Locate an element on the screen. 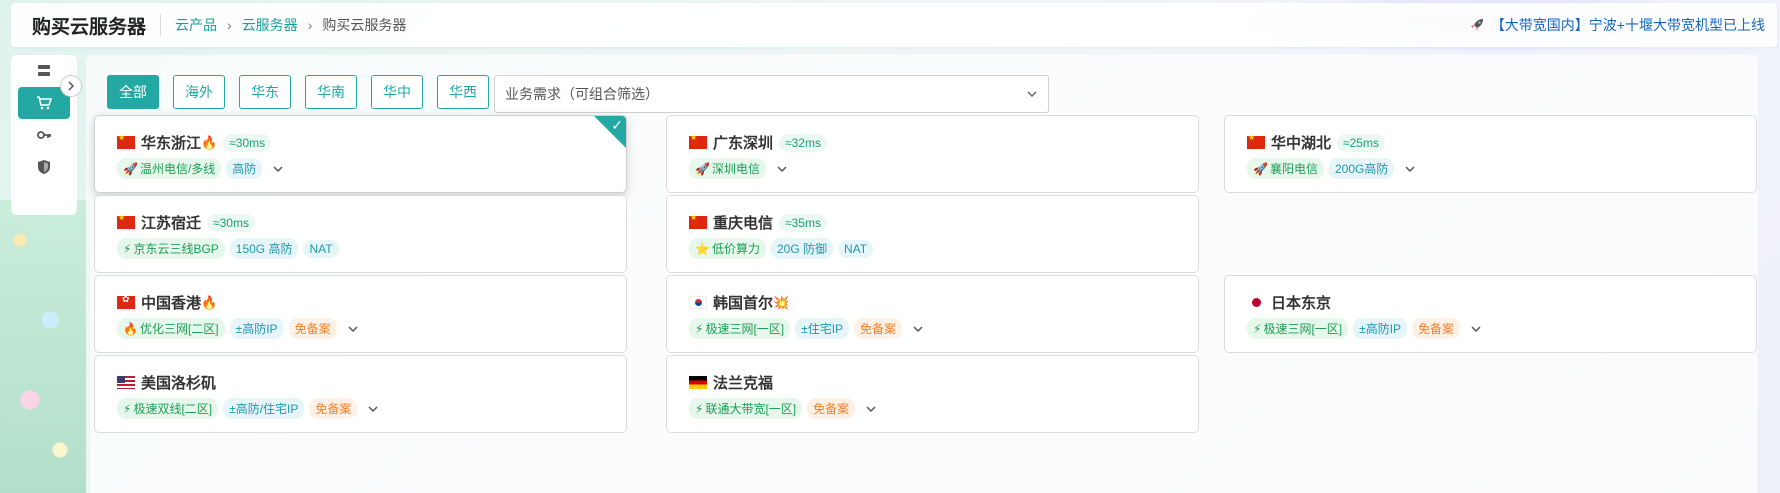 The height and width of the screenshot is (493, 1780). ip-tag: ±住宅IP is located at coordinates (822, 328).